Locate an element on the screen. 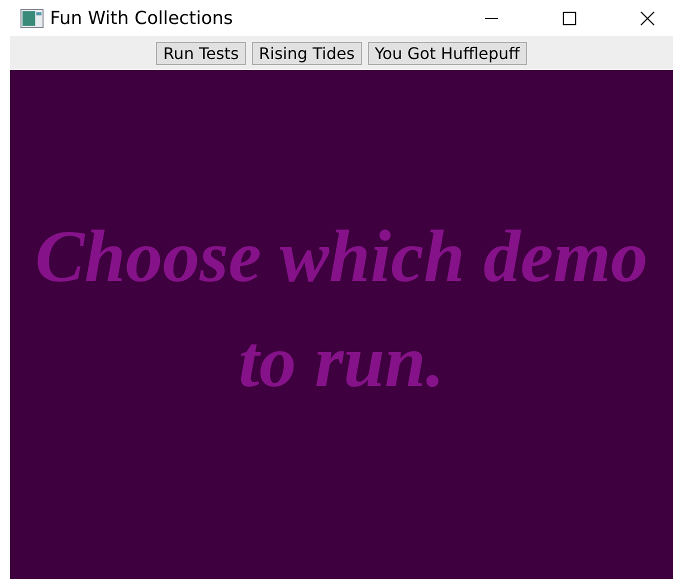 The image size is (673, 579). app-icon is located at coordinates (32, 18).